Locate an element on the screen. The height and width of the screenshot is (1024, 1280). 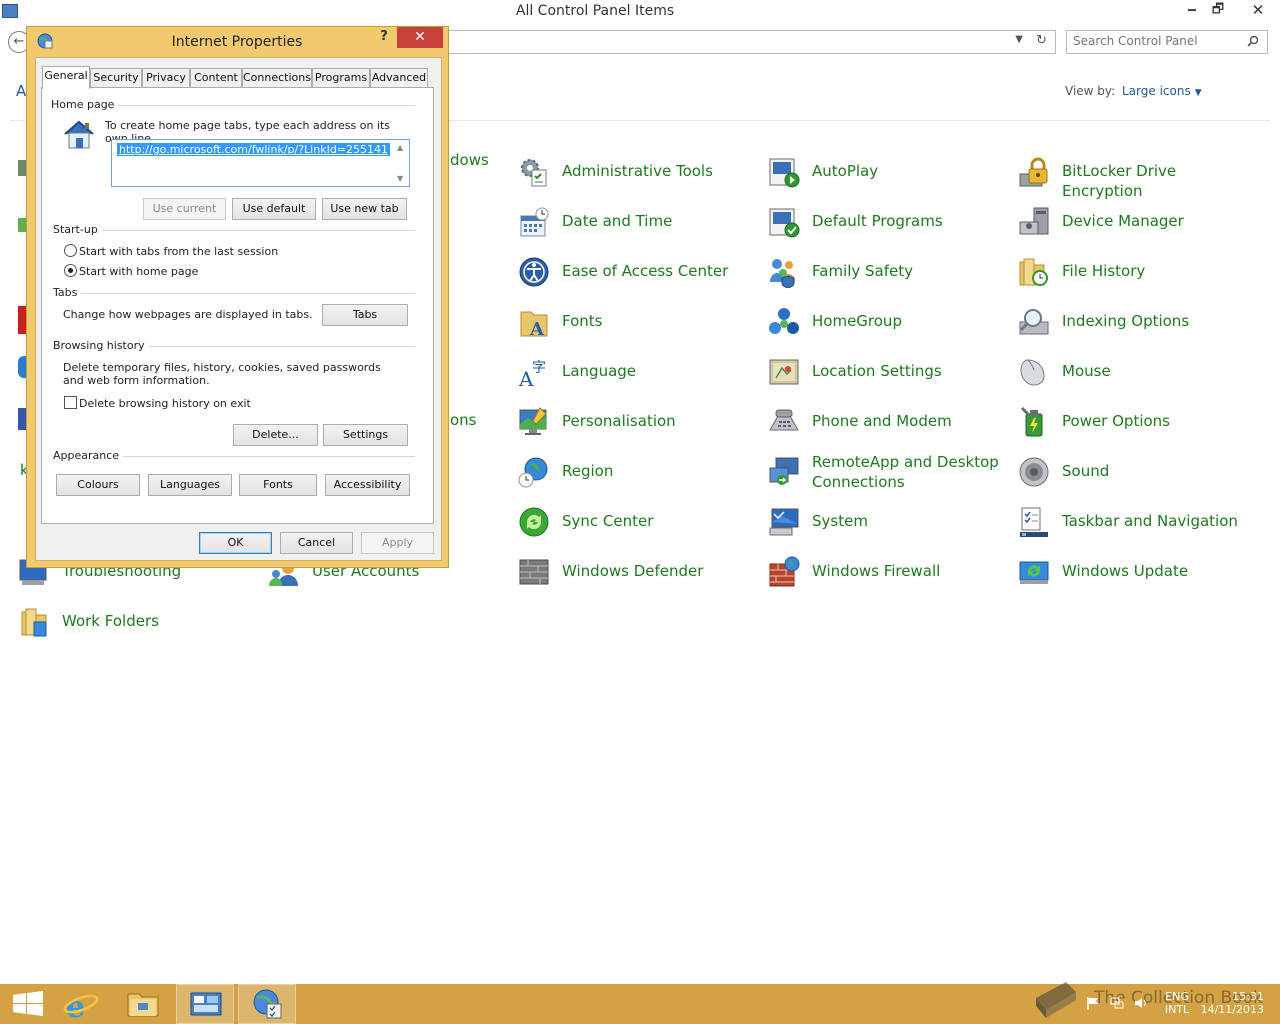
cp-item-language: A字 Language is located at coordinates (635, 374).